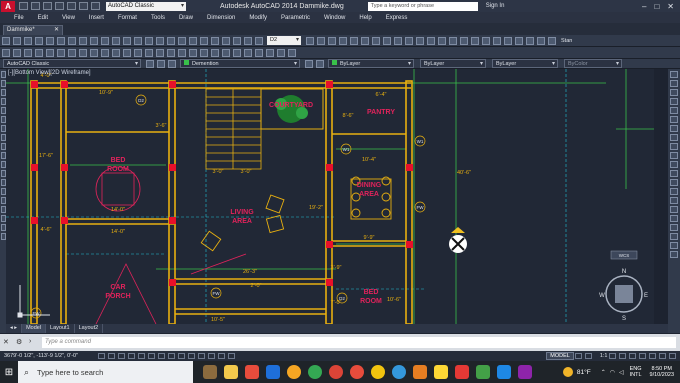 The height and width of the screenshot is (383, 680). Describe the element at coordinates (149, 63) in the screenshot. I see `workspace-settings-icon` at that location.